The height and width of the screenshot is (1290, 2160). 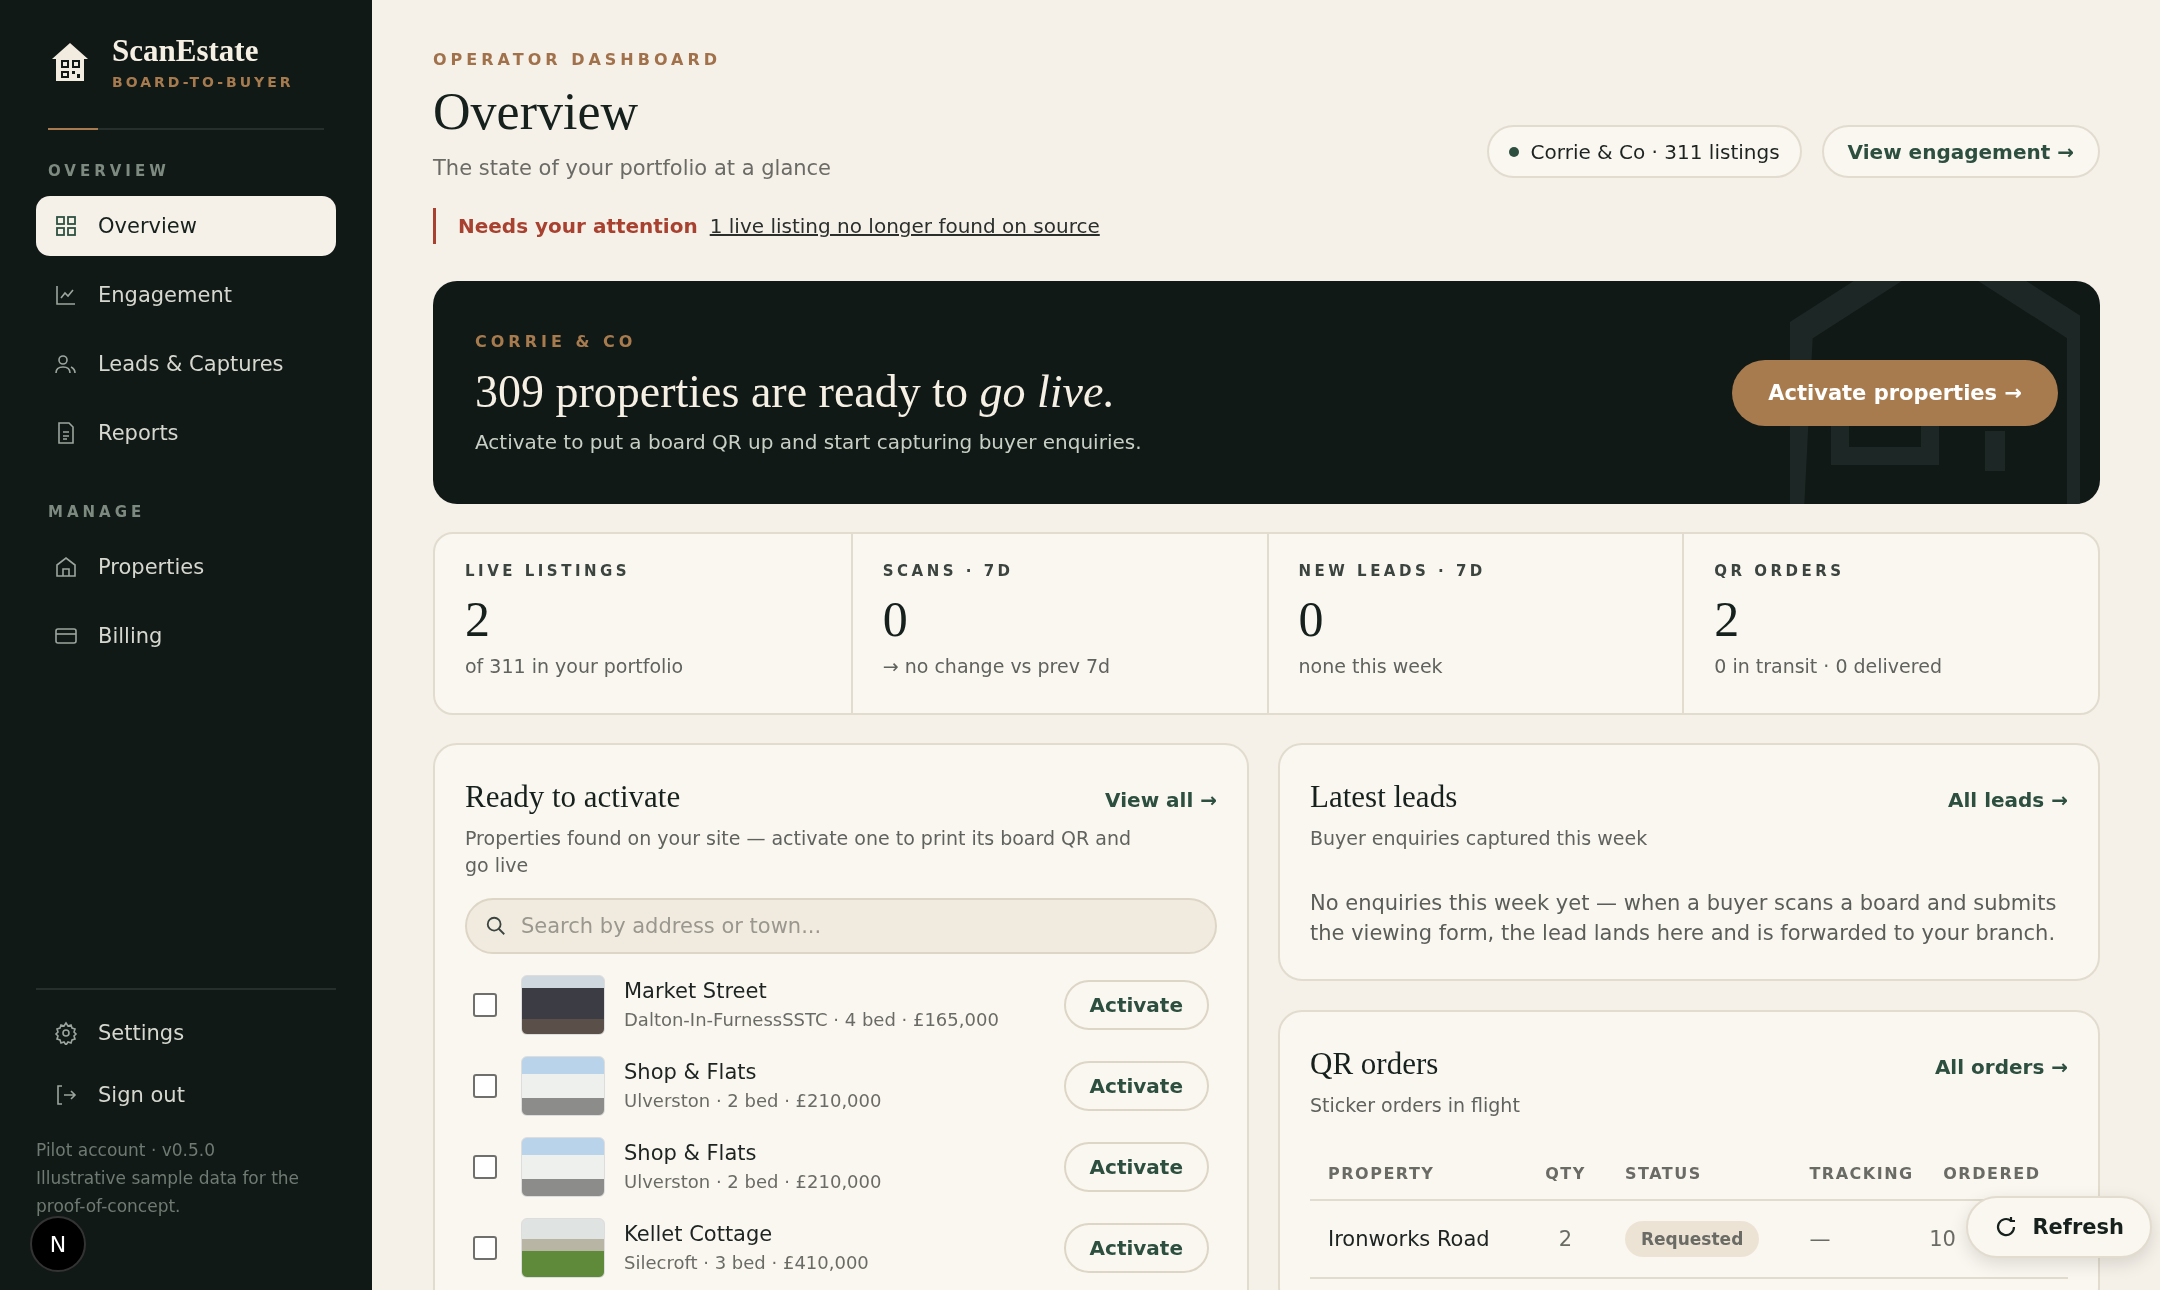 What do you see at coordinates (186, 51) in the screenshot?
I see `brand-name: ScanEstate` at bounding box center [186, 51].